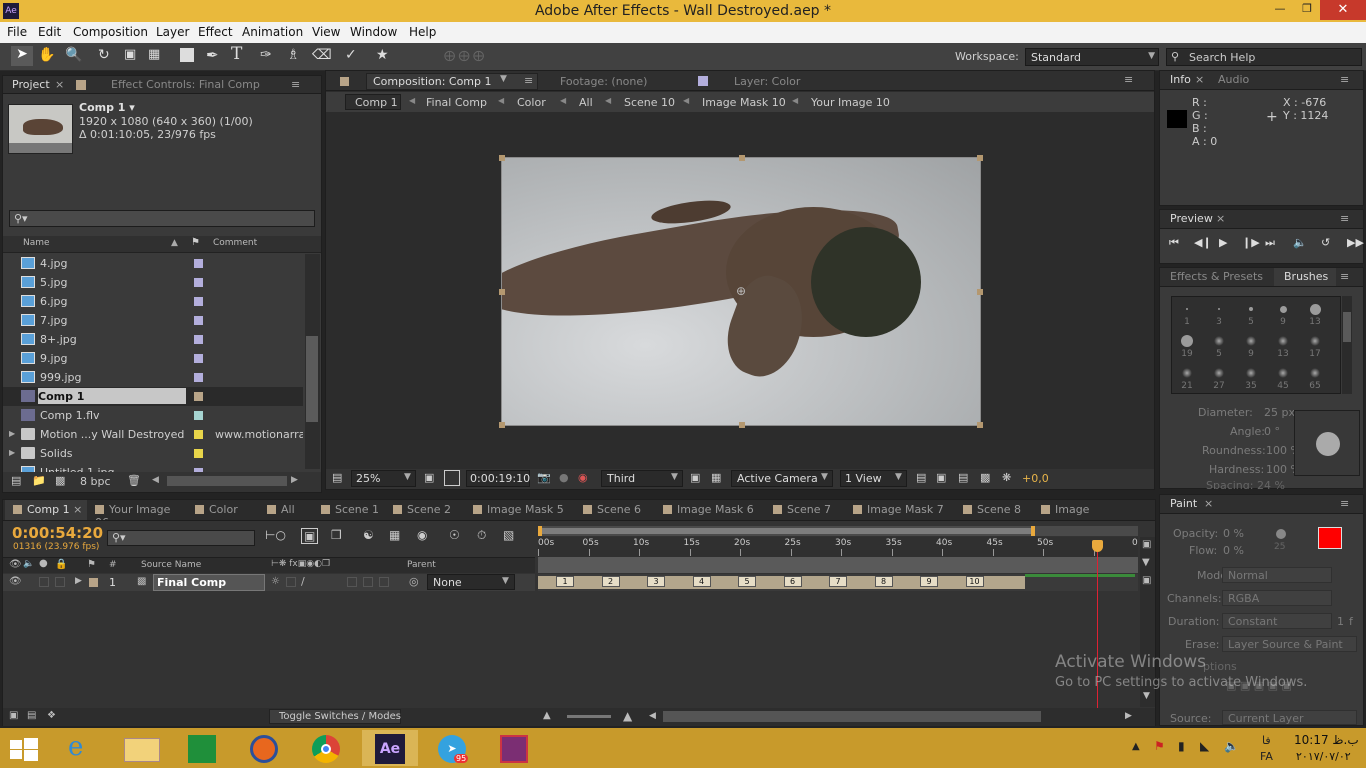 The height and width of the screenshot is (768, 1366). Describe the element at coordinates (429, 477) in the screenshot. I see `safe-zones-icon: ▣` at that location.